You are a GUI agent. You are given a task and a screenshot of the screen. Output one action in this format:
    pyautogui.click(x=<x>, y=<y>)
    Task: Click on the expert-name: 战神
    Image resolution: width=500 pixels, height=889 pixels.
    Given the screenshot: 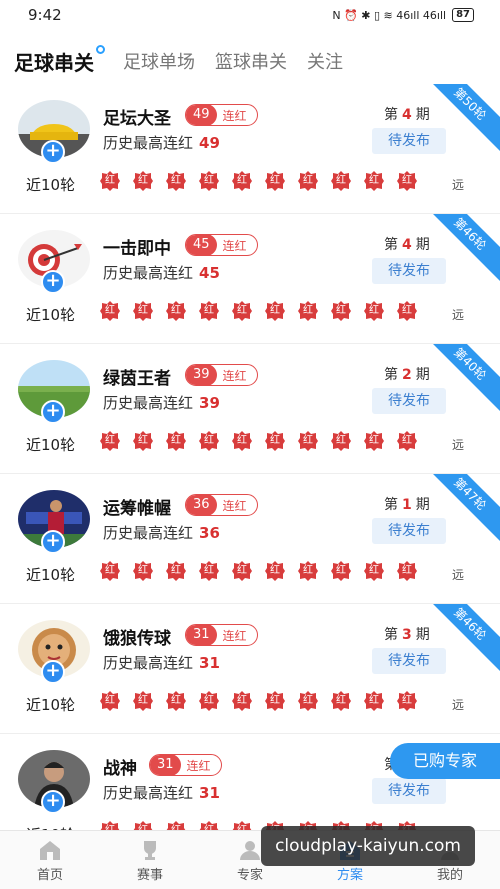 What is the action you would take?
    pyautogui.click(x=120, y=766)
    